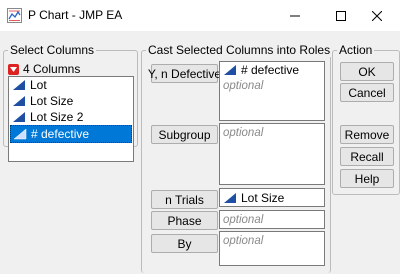  I want to click on minimize-button, so click(295, 15).